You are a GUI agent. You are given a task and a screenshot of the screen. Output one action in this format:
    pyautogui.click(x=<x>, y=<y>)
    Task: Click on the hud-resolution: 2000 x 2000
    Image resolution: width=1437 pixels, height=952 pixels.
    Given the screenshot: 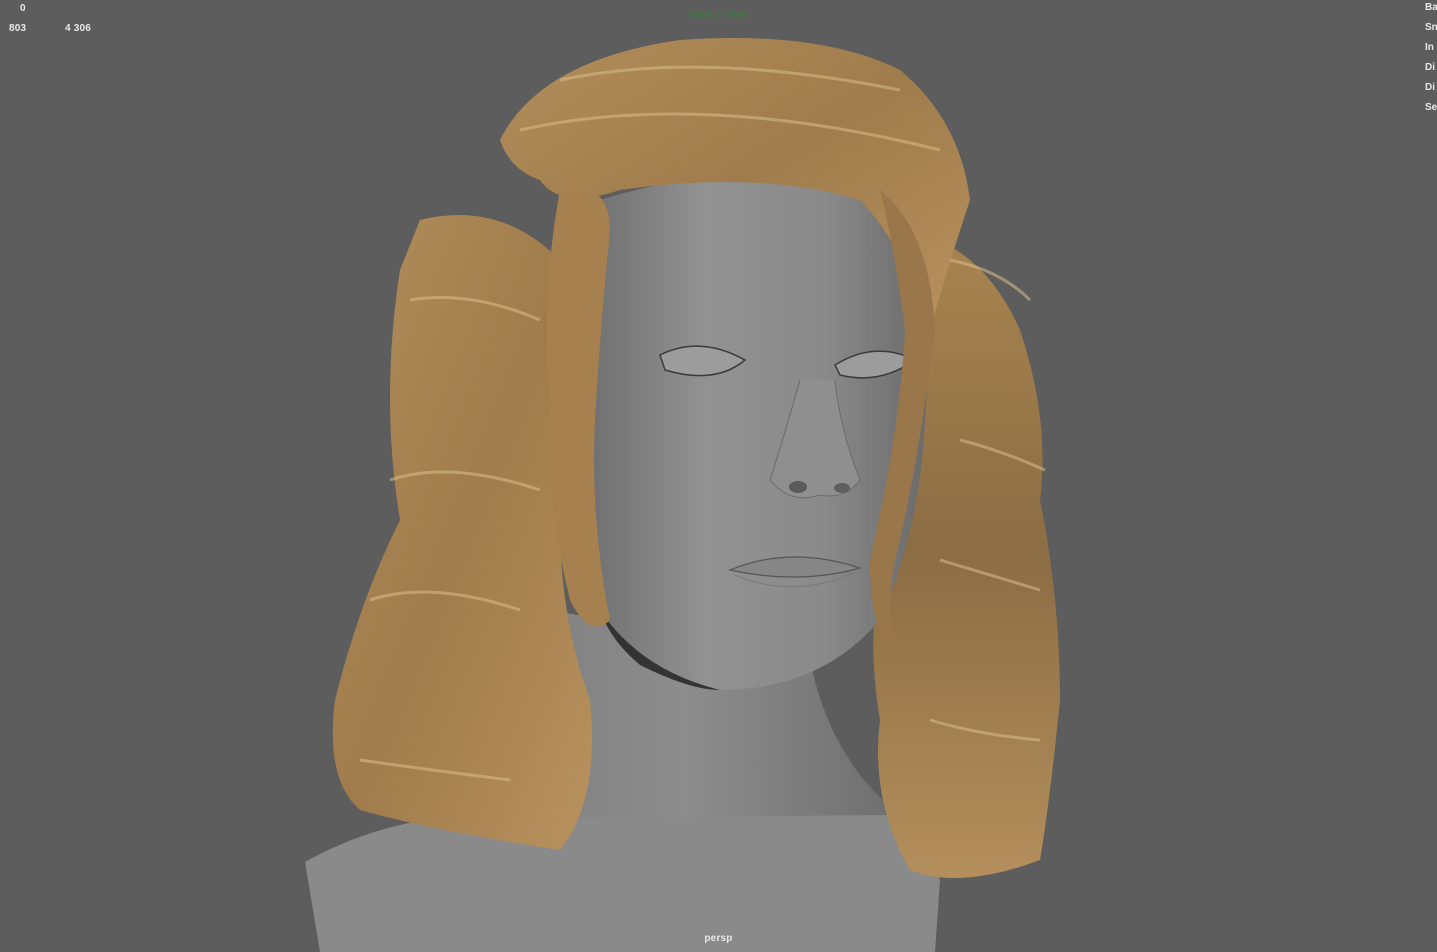 What is the action you would take?
    pyautogui.click(x=718, y=15)
    